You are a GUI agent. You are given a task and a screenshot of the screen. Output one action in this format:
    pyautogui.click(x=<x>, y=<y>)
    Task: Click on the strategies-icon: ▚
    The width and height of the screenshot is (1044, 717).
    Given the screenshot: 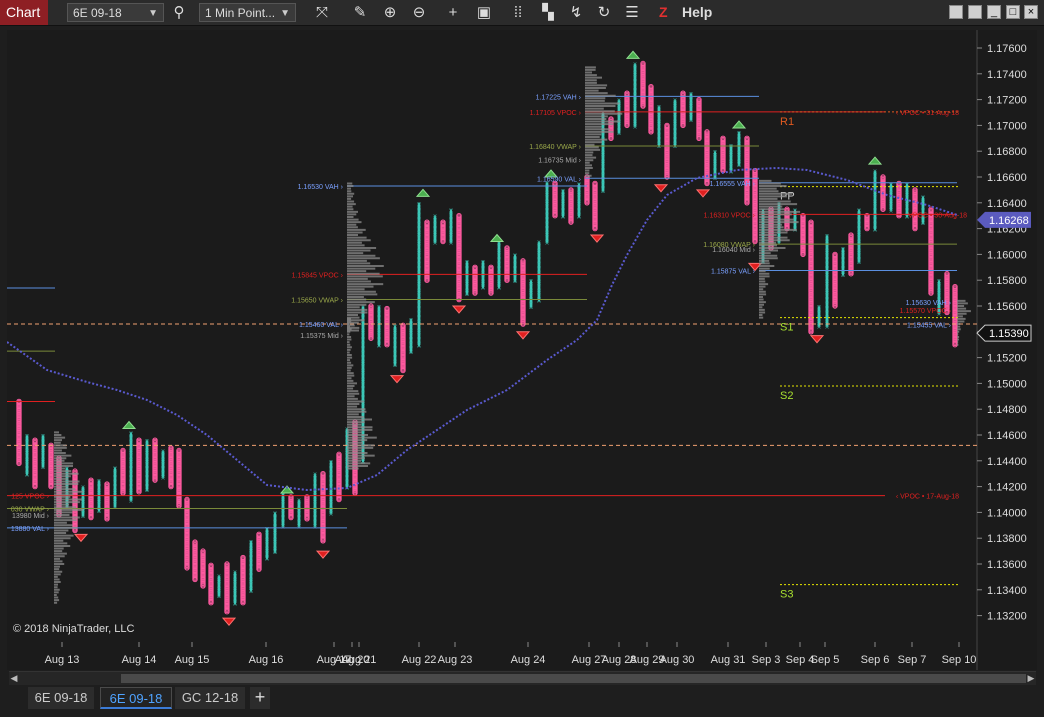 What is the action you would take?
    pyautogui.click(x=548, y=12)
    